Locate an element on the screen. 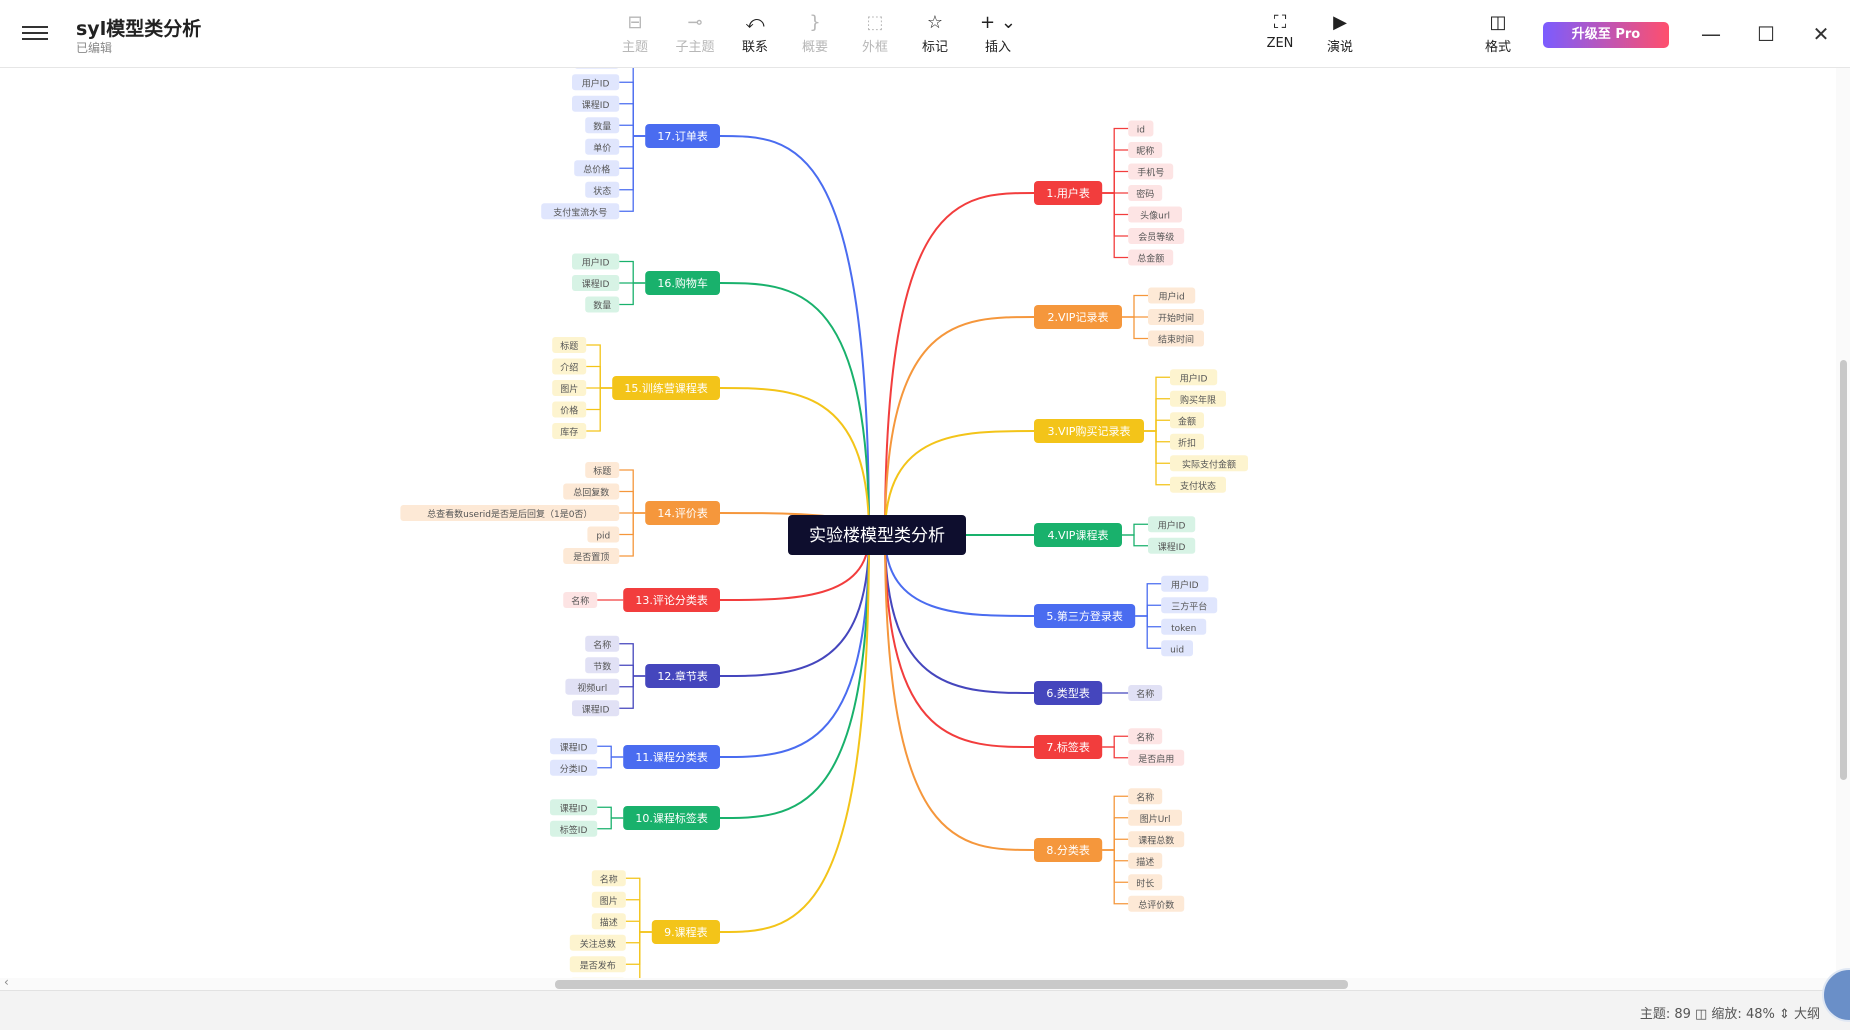  insert-label: 插入 is located at coordinates (997, 47).